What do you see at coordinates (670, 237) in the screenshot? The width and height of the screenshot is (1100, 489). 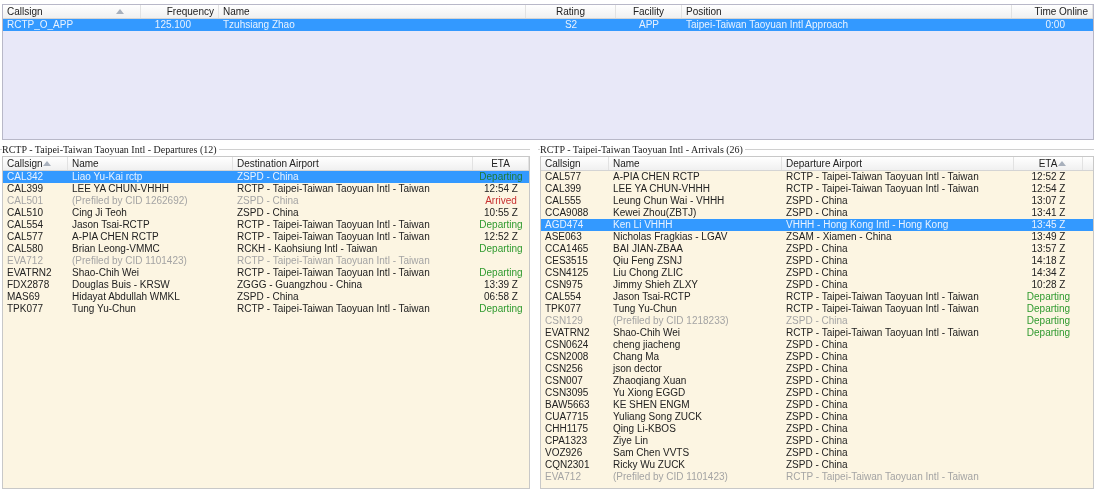 I see `table-cell-text: Nicholas Fragkias - LGAV` at bounding box center [670, 237].